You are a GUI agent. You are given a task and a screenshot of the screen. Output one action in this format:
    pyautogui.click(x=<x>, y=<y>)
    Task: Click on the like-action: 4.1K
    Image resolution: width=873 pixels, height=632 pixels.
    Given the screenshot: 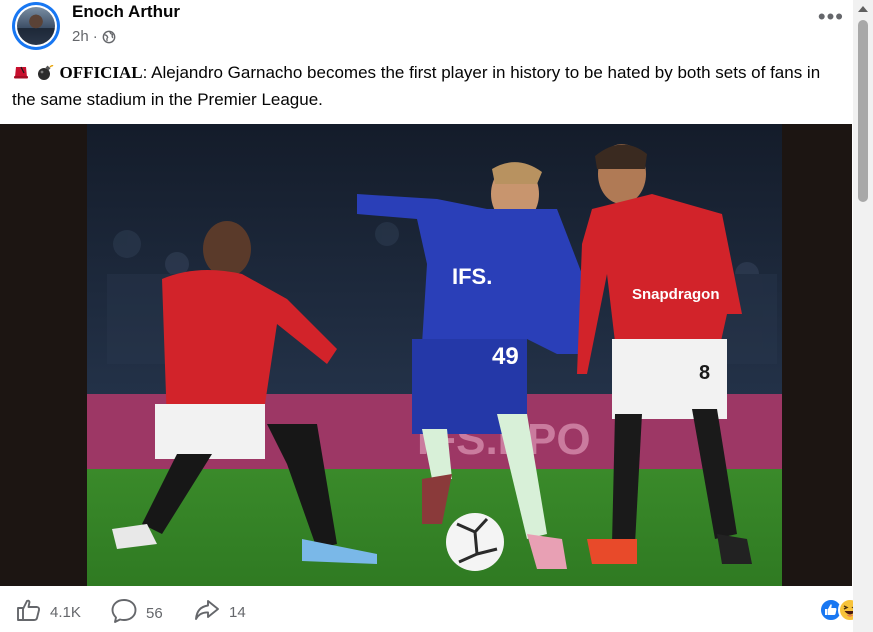 What is the action you would take?
    pyautogui.click(x=48, y=612)
    